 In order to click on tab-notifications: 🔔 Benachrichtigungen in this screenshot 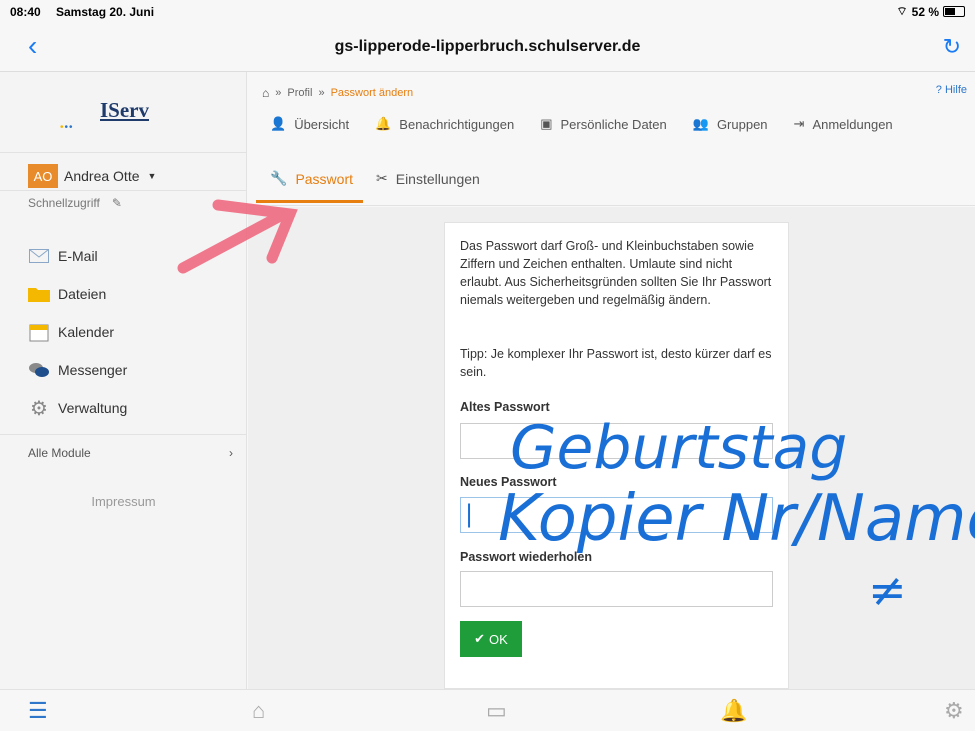, I will do `click(444, 124)`.